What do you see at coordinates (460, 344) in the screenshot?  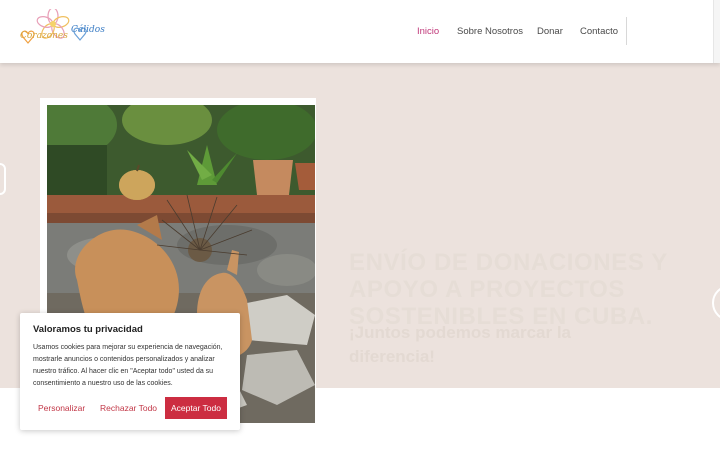 I see `hero-subtitle: ¡Juntos podemos marcar la diferencia!` at bounding box center [460, 344].